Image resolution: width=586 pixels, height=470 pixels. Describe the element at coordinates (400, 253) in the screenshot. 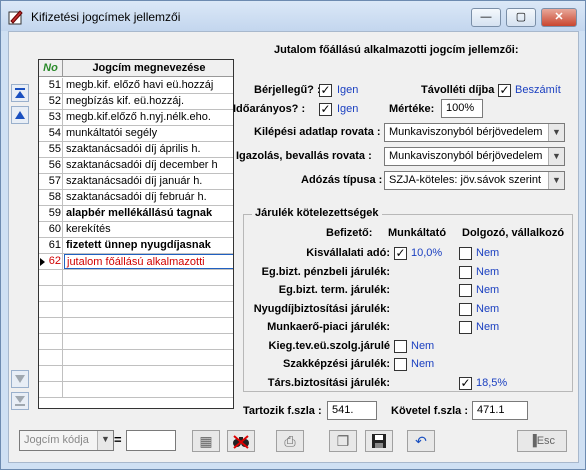

I see `employer-checkbox: ✓` at that location.